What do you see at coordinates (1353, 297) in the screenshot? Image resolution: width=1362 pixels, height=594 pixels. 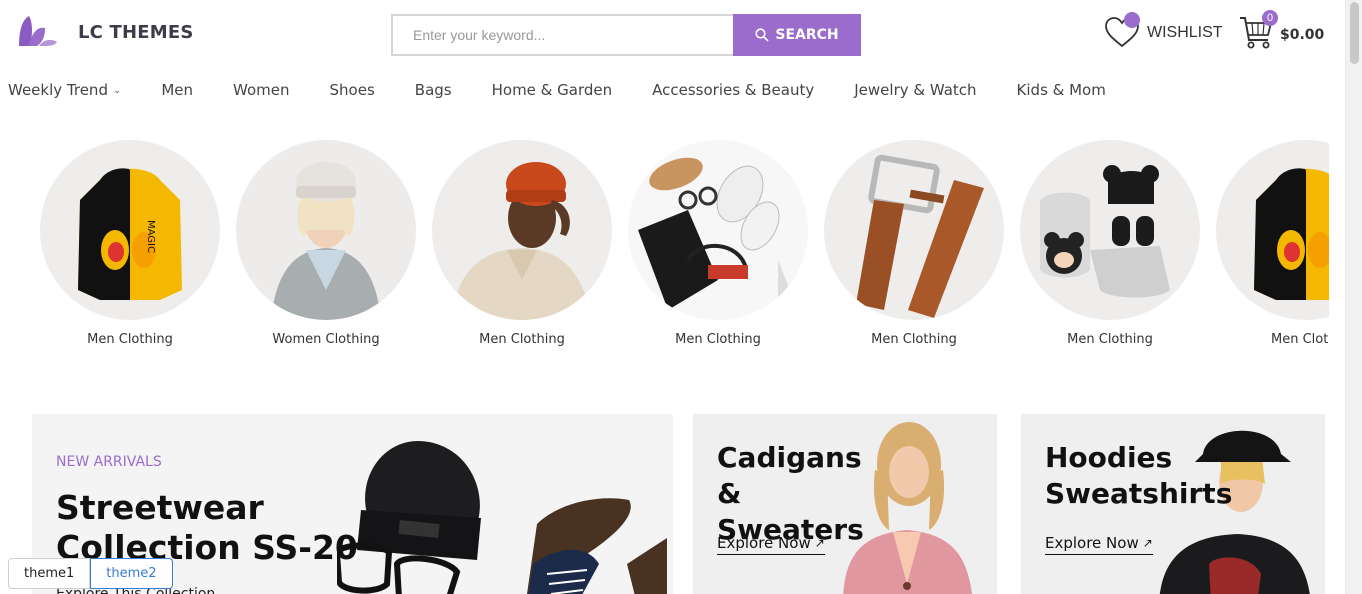 I see `page-scrollbar` at bounding box center [1353, 297].